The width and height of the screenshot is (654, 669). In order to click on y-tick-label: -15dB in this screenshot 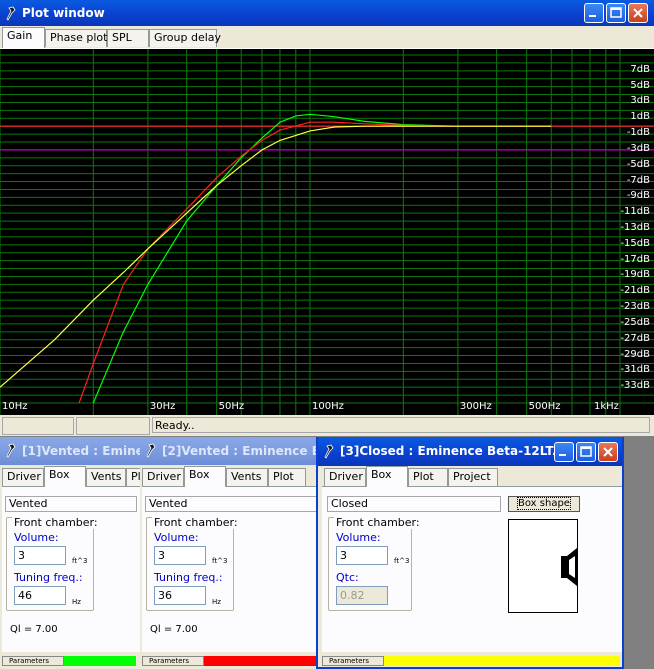, I will do `click(635, 243)`.